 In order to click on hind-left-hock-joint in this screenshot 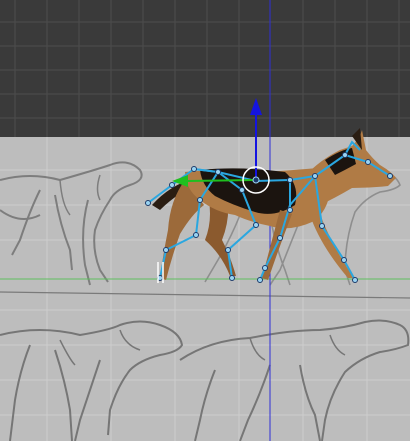, I will do `click(196, 235)`.